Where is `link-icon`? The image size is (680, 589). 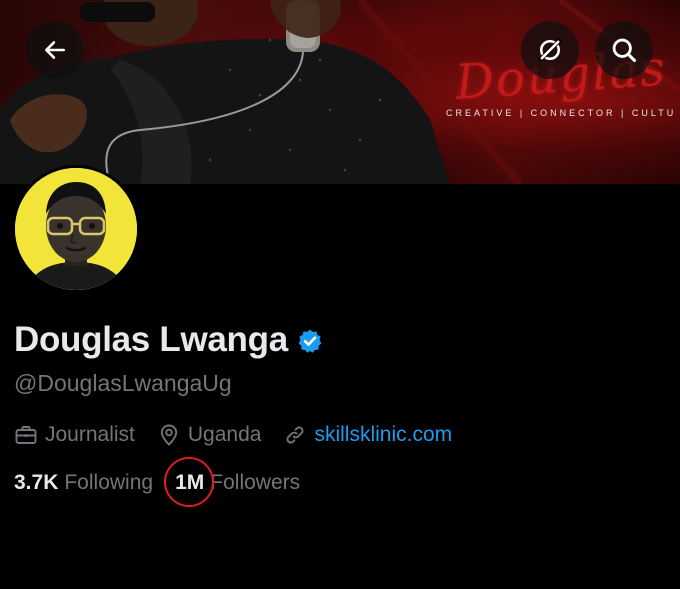
link-icon is located at coordinates (295, 435).